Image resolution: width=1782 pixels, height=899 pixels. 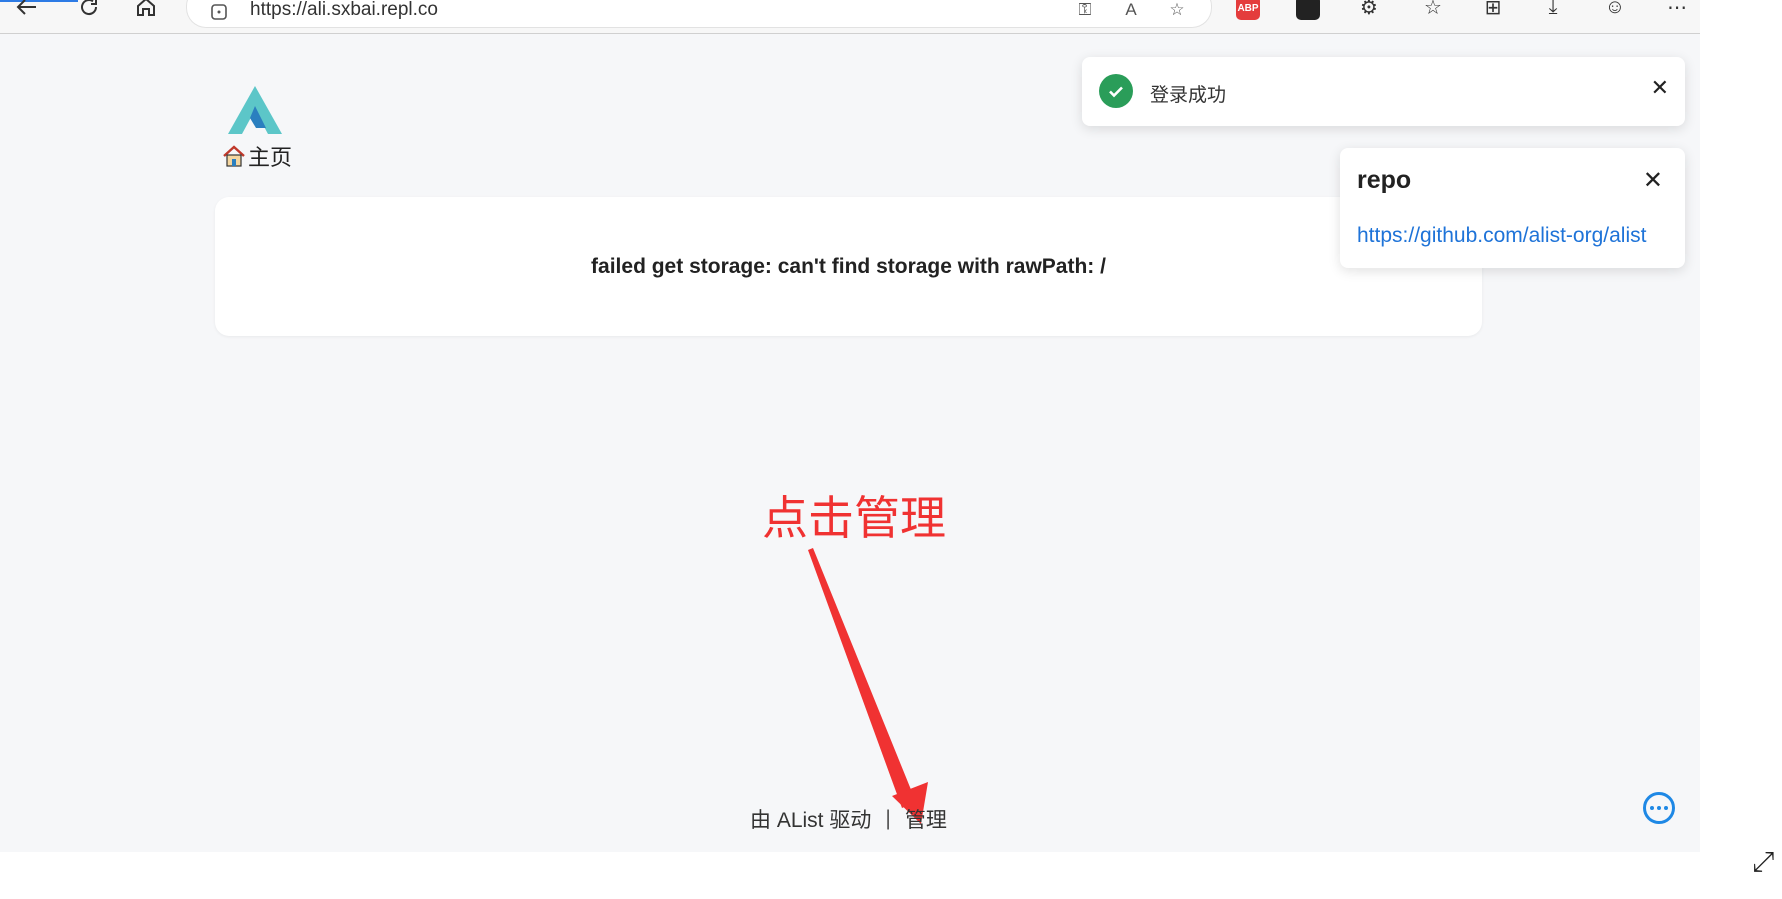 What do you see at coordinates (27, 10) in the screenshot?
I see `back-icon` at bounding box center [27, 10].